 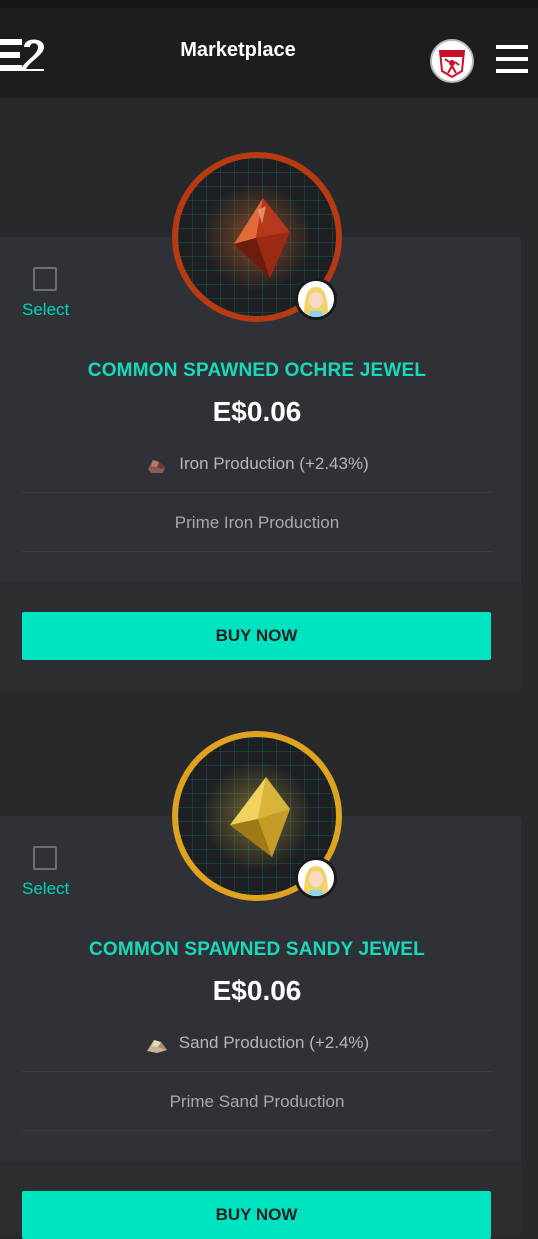 What do you see at coordinates (238, 50) in the screenshot?
I see `page-title: Marketplace` at bounding box center [238, 50].